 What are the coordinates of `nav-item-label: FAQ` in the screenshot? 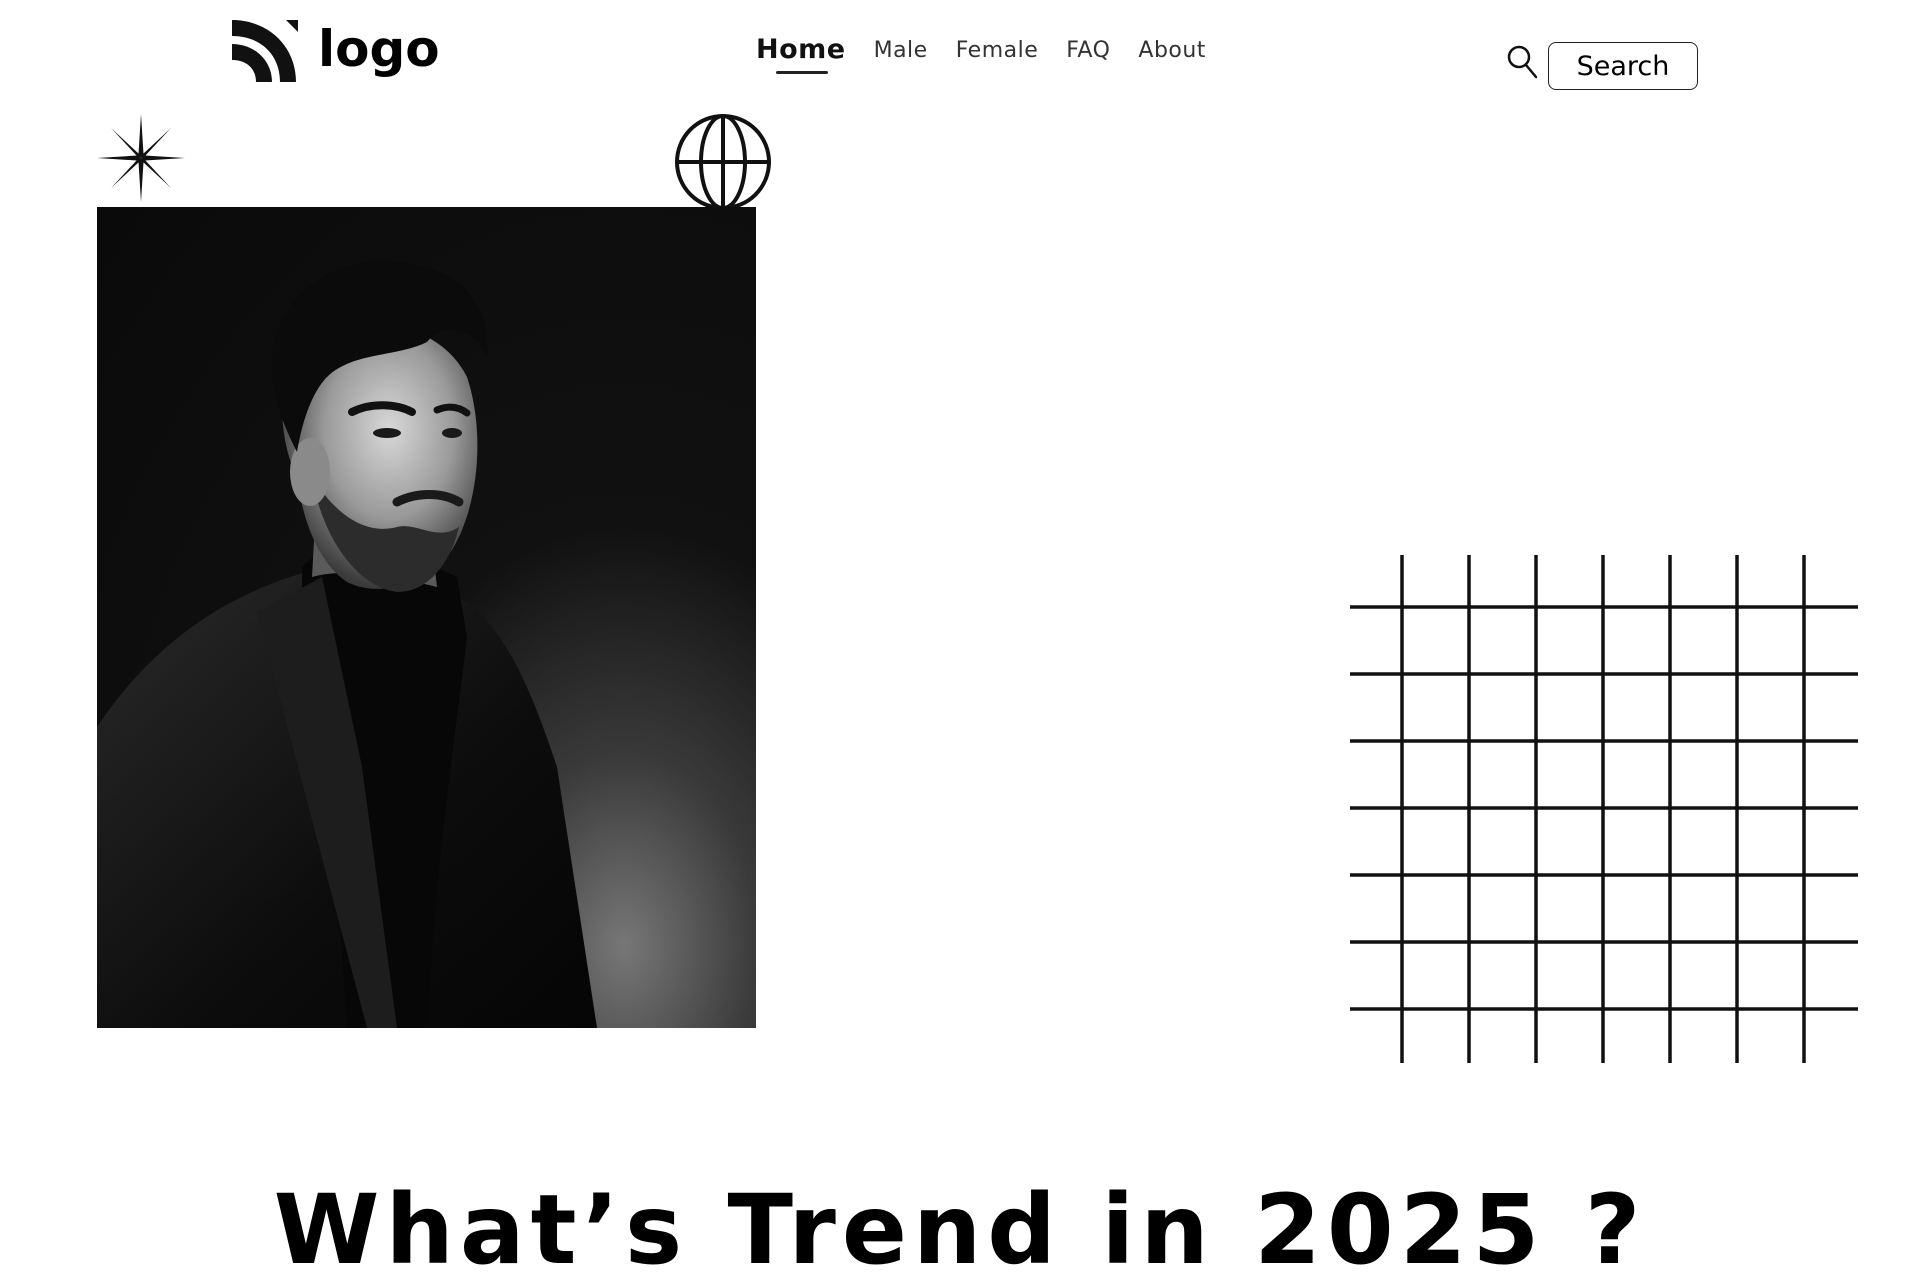 It's located at (1088, 50).